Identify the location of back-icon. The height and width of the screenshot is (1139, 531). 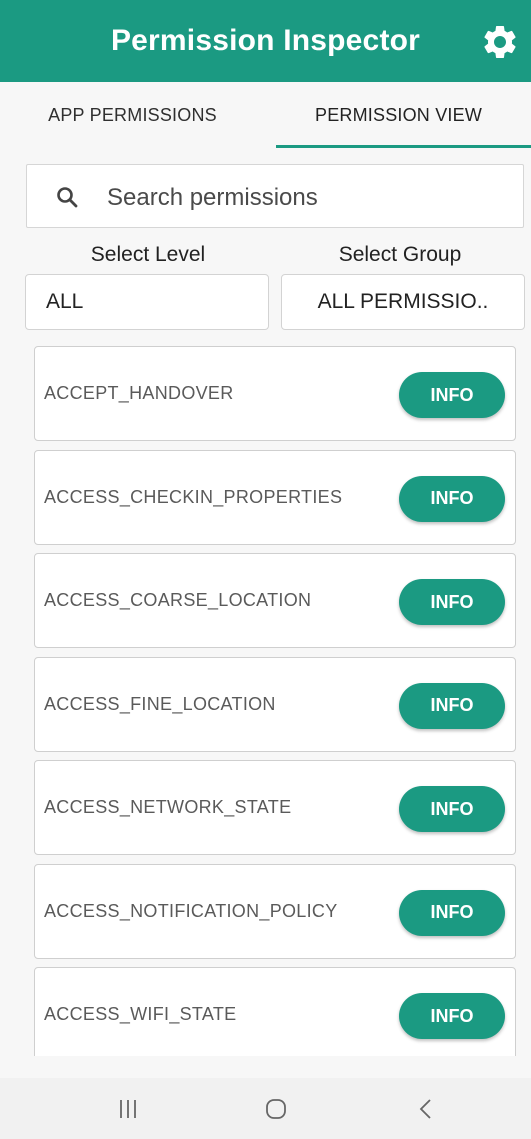
(425, 1108).